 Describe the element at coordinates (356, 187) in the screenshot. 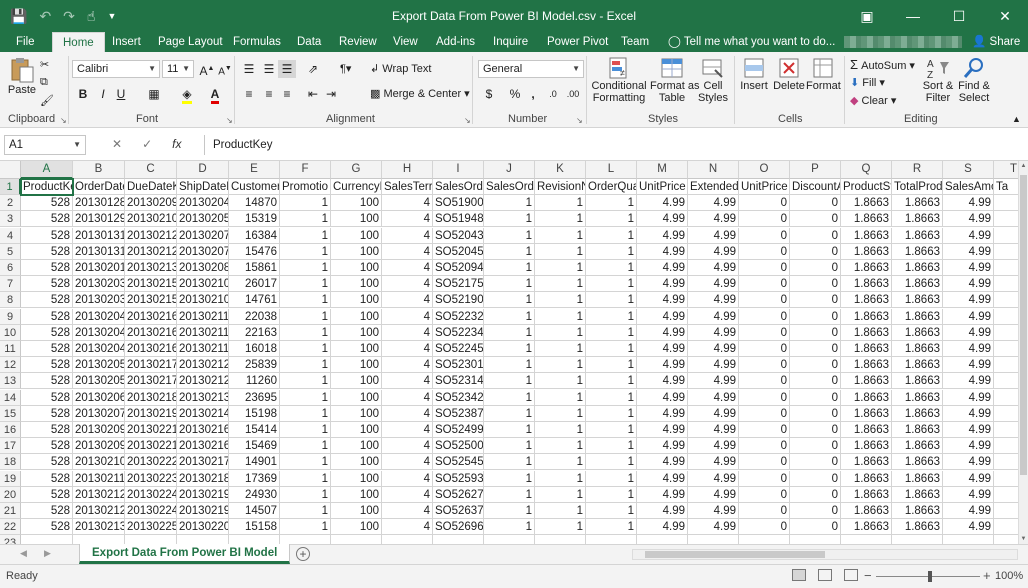

I see `header-cell: CurrencyK` at that location.